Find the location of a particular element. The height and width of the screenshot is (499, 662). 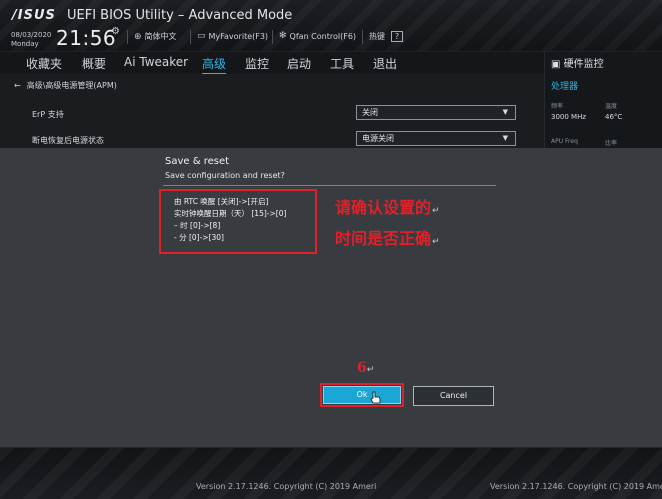

menu-main: 概要 is located at coordinates (94, 63).